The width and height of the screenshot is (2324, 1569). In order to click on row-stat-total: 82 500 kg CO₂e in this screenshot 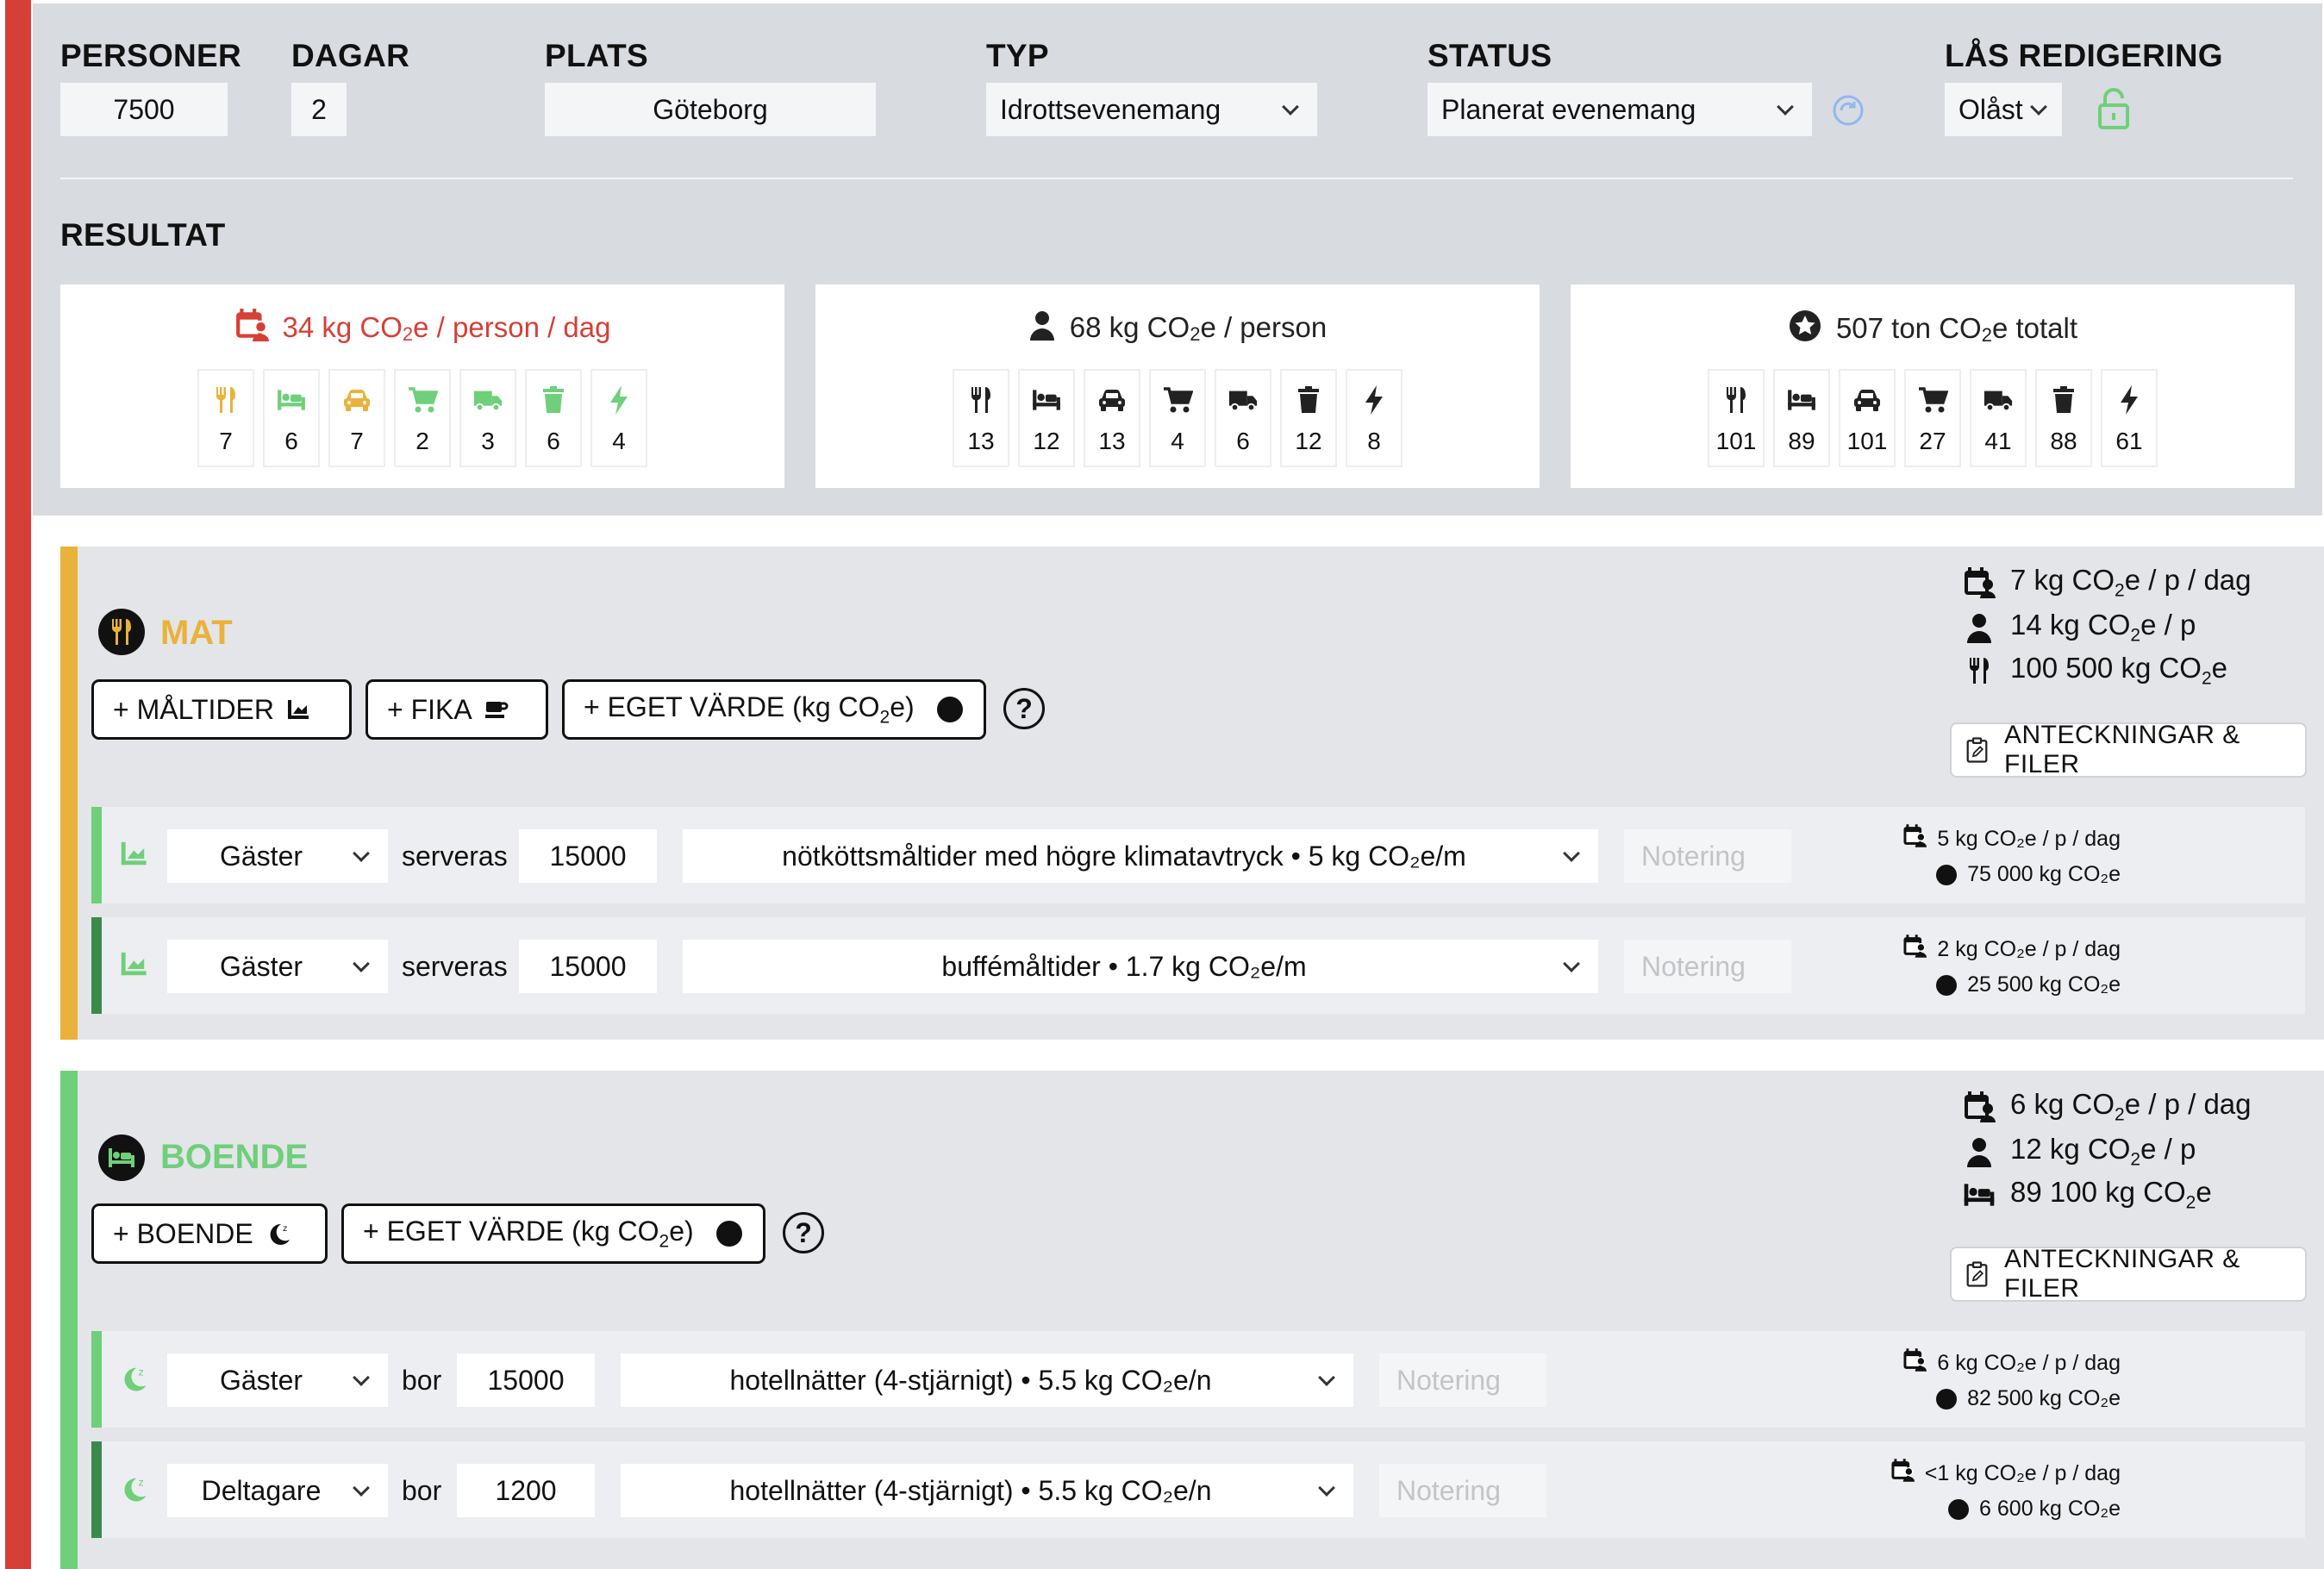, I will do `click(2028, 1398)`.